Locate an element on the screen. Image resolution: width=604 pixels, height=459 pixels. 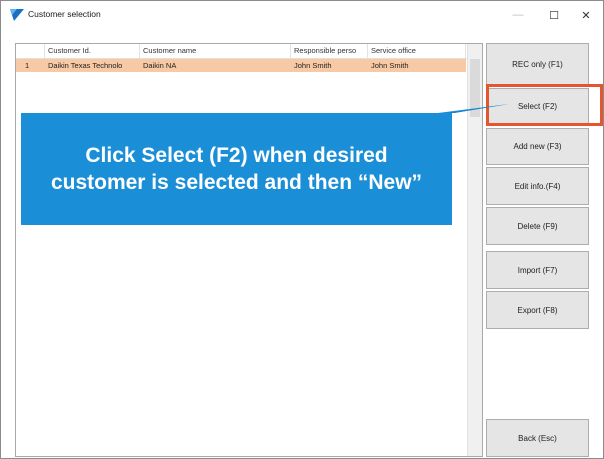
minimize-icon: — is located at coordinates (518, 15).